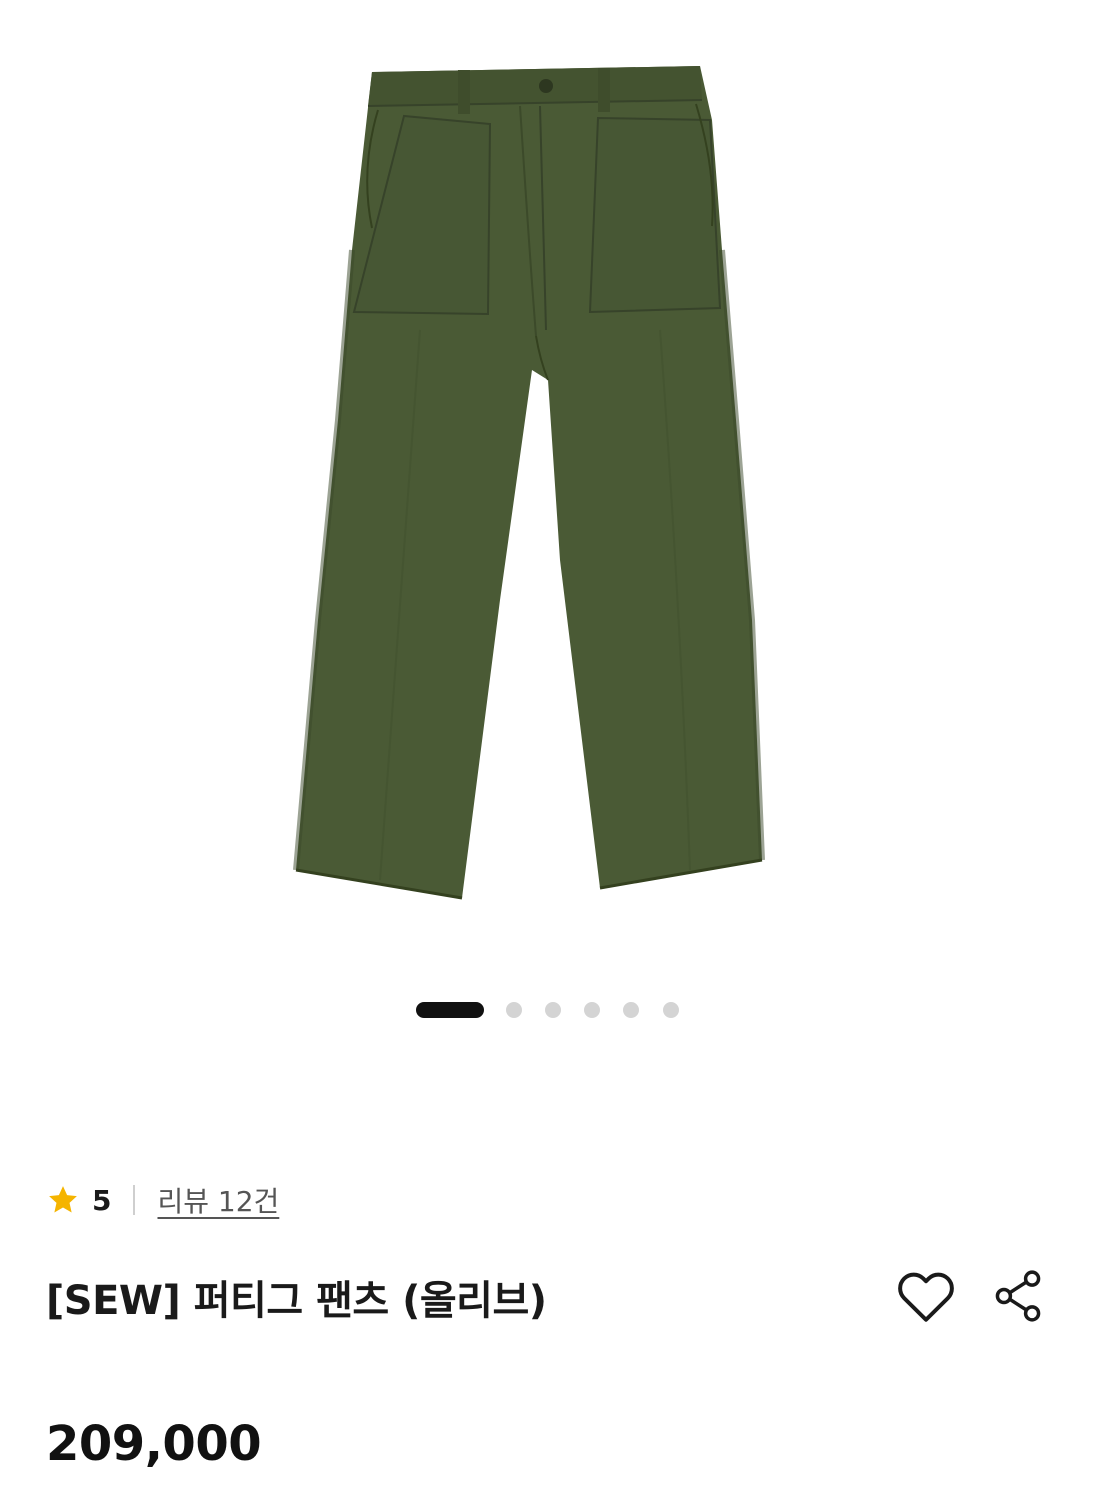 The height and width of the screenshot is (1500, 1096). I want to click on star-icon, so click(63, 1199).